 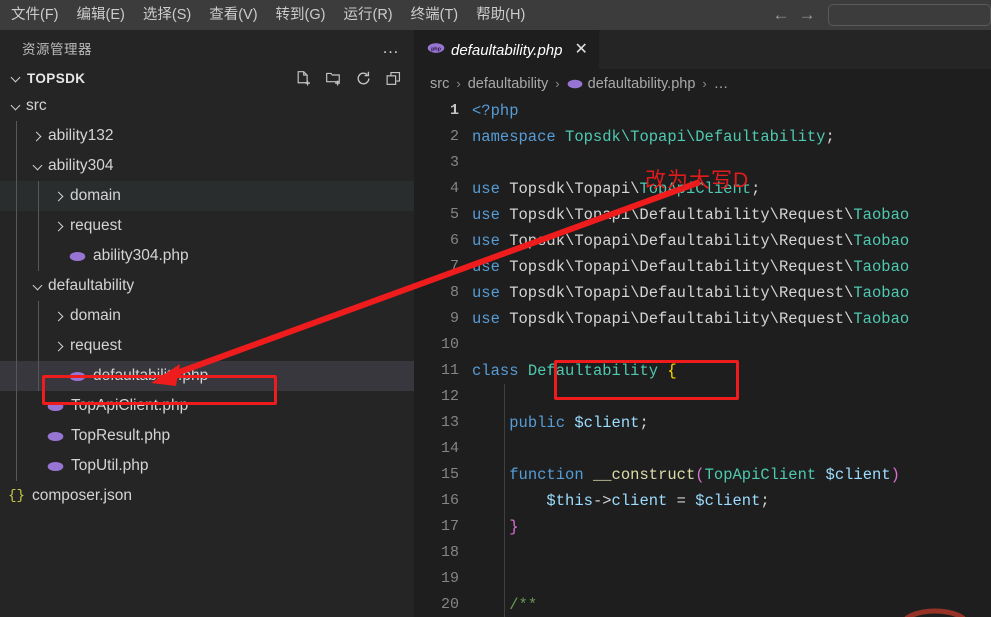 I want to click on tree-item-defaultability: defaultability, so click(x=207, y=286).